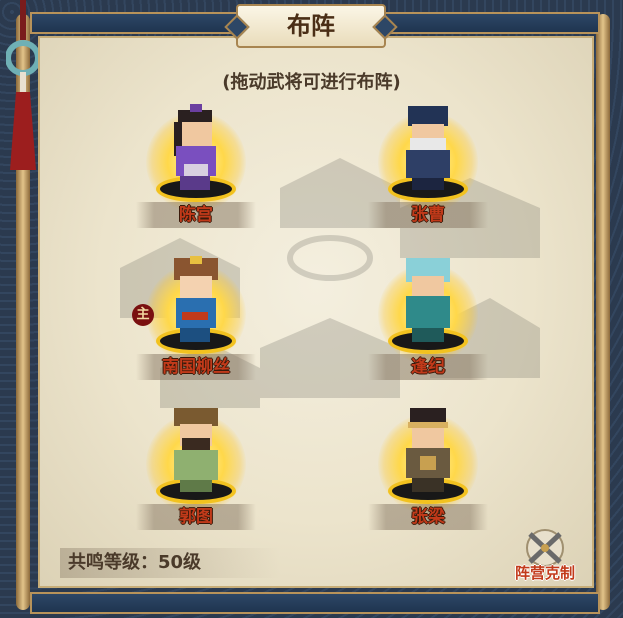  I want to click on hero-slot: 张曹, so click(428, 163).